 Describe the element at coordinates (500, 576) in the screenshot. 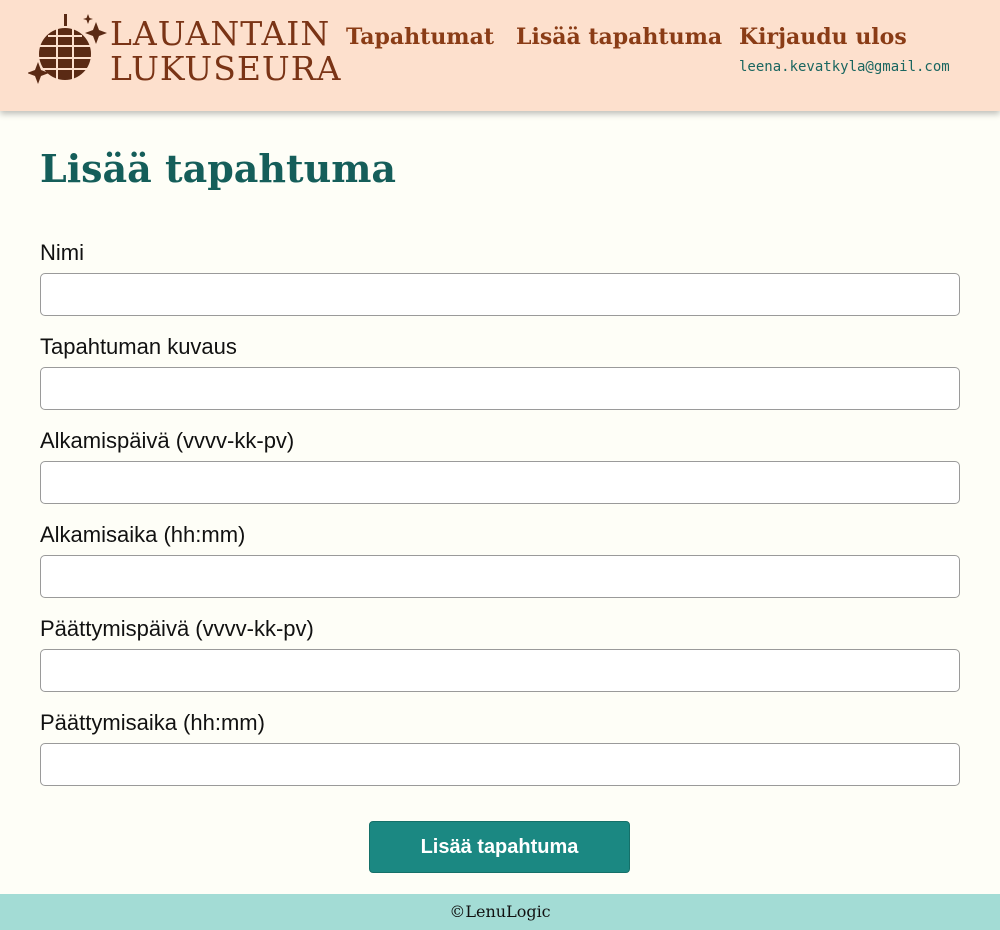

I see `start-time-input` at that location.